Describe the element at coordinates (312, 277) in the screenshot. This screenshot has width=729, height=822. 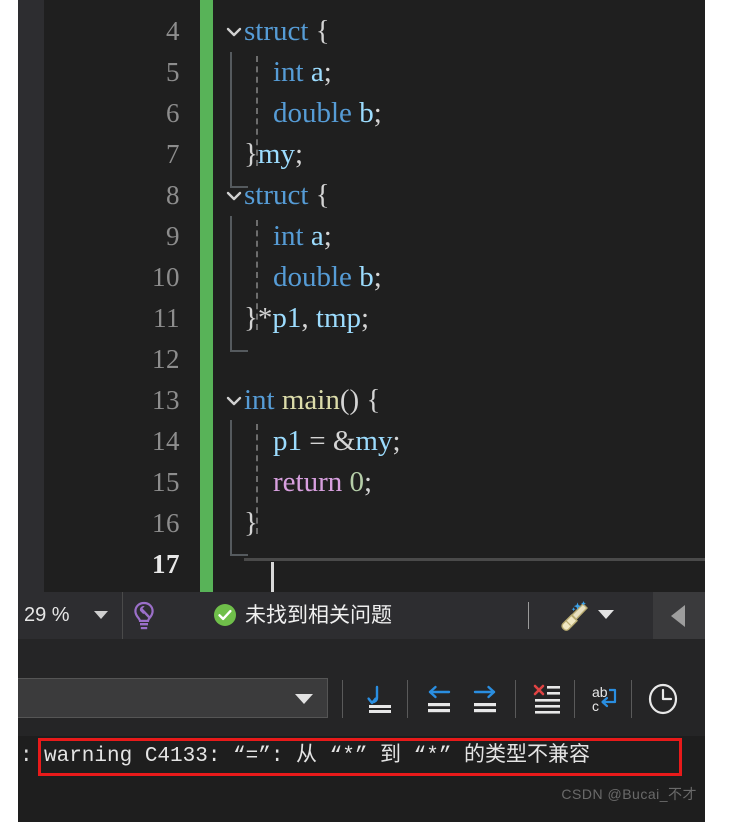
I see `code-token: double` at that location.